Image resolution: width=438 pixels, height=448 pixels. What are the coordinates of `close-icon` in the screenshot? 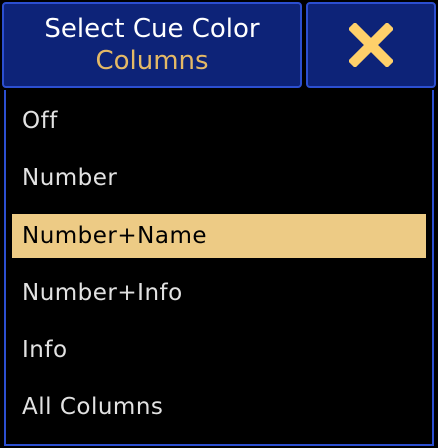 It's located at (371, 45).